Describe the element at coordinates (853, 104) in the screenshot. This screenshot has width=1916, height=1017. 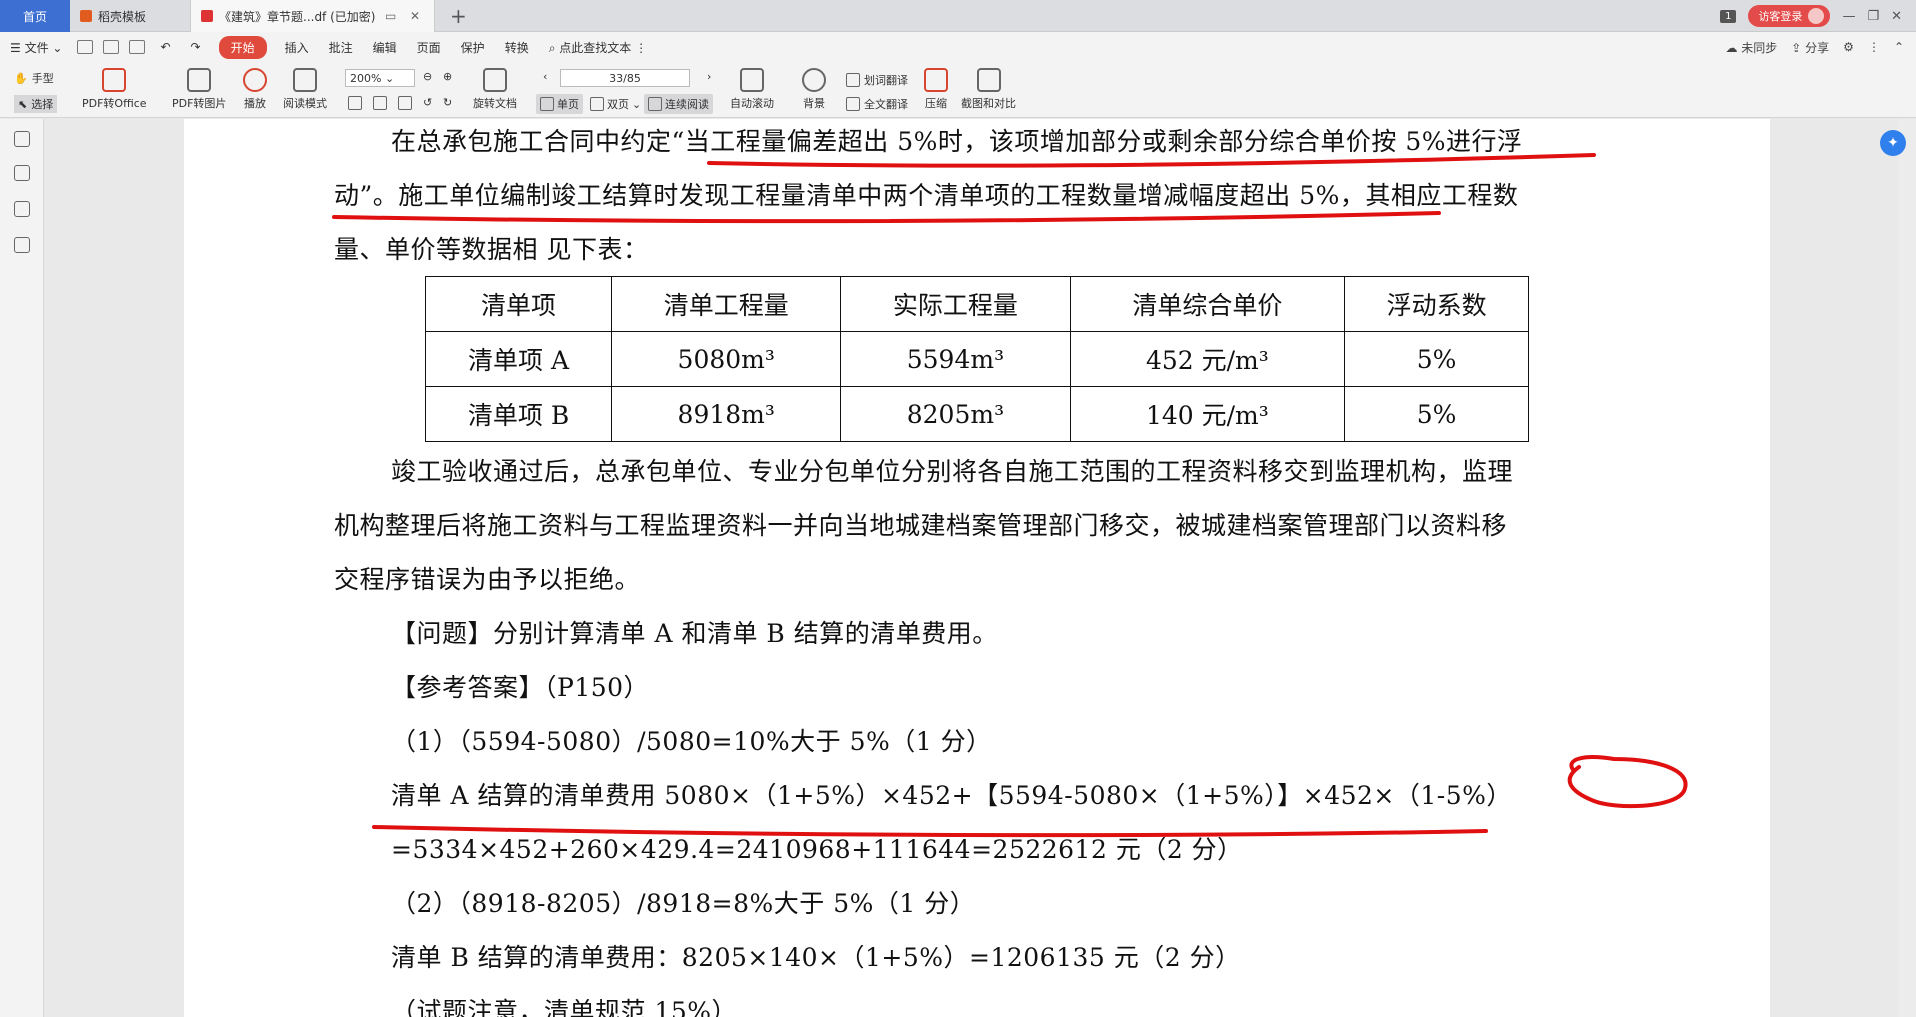
I see `full-translate-icon` at that location.